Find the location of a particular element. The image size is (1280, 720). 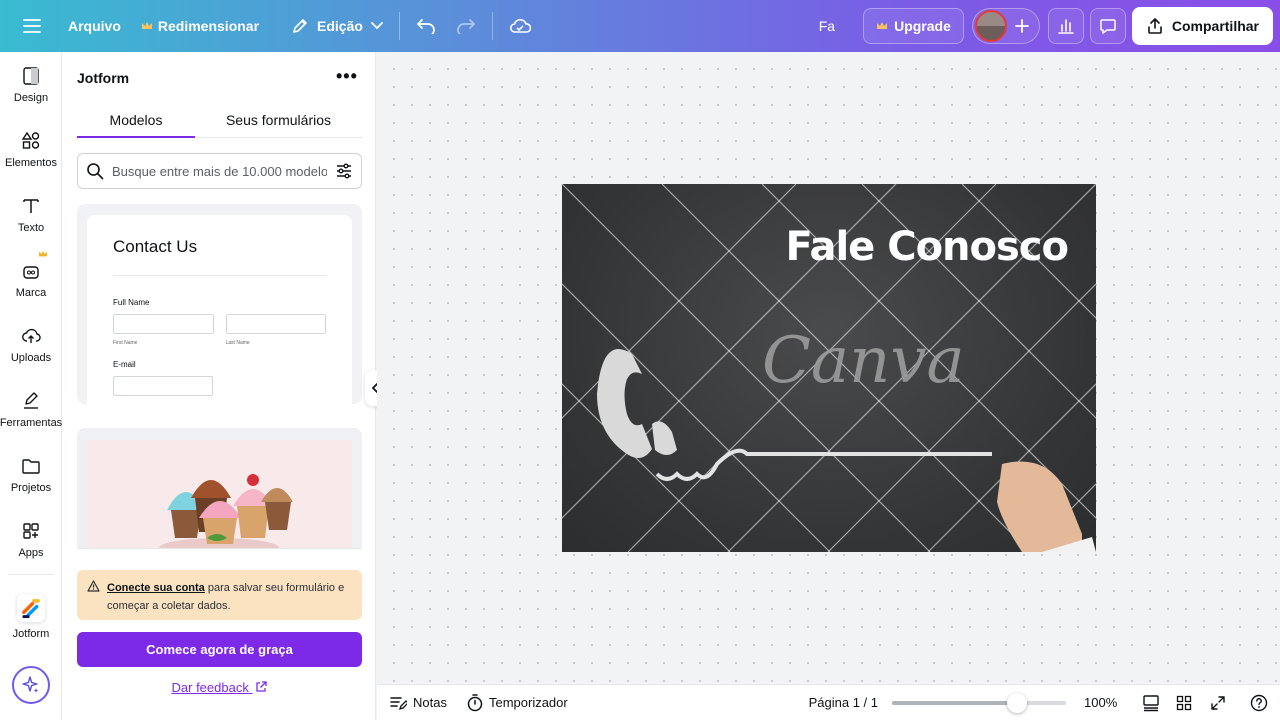

rail-item-jotform: Jotform is located at coordinates (31, 617).